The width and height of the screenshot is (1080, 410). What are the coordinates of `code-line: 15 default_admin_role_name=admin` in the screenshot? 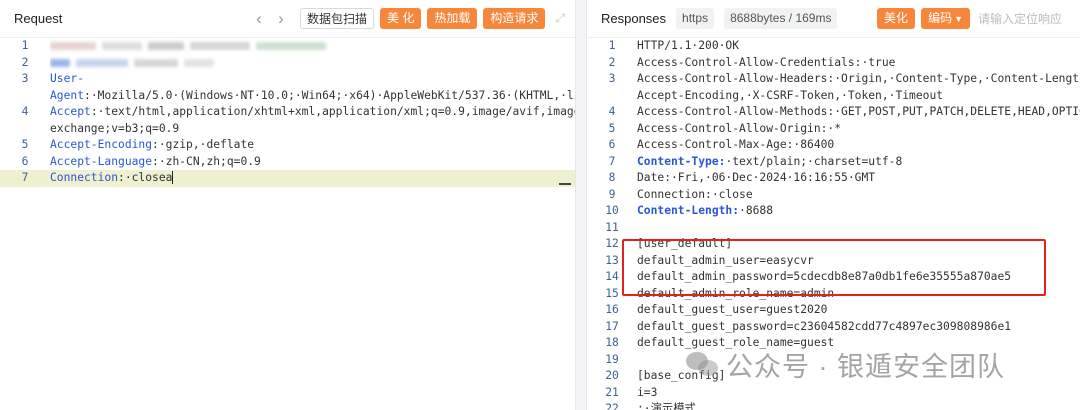 It's located at (833, 294).